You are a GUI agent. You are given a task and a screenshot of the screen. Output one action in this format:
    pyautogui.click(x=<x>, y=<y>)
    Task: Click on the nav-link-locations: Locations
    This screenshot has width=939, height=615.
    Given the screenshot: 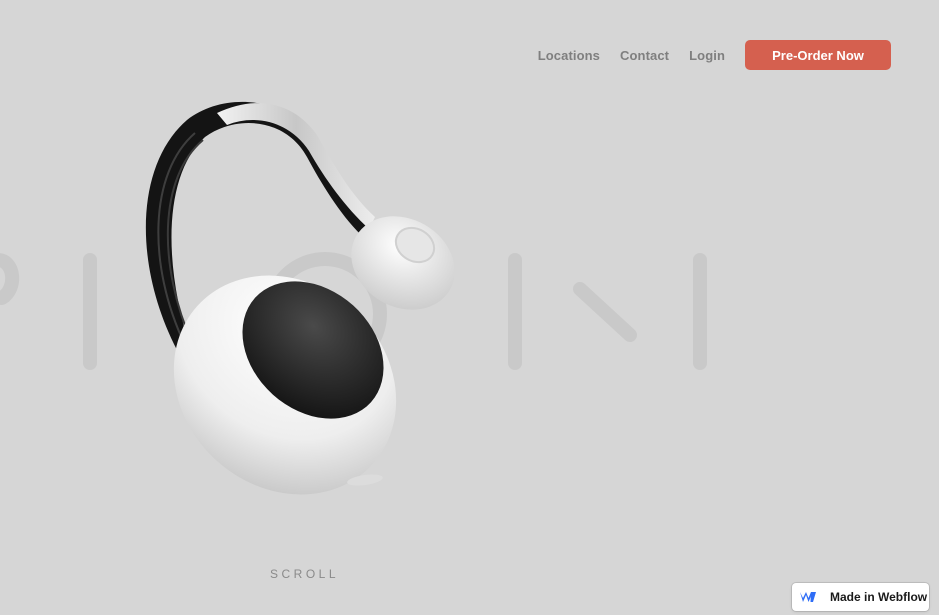 What is the action you would take?
    pyautogui.click(x=569, y=55)
    